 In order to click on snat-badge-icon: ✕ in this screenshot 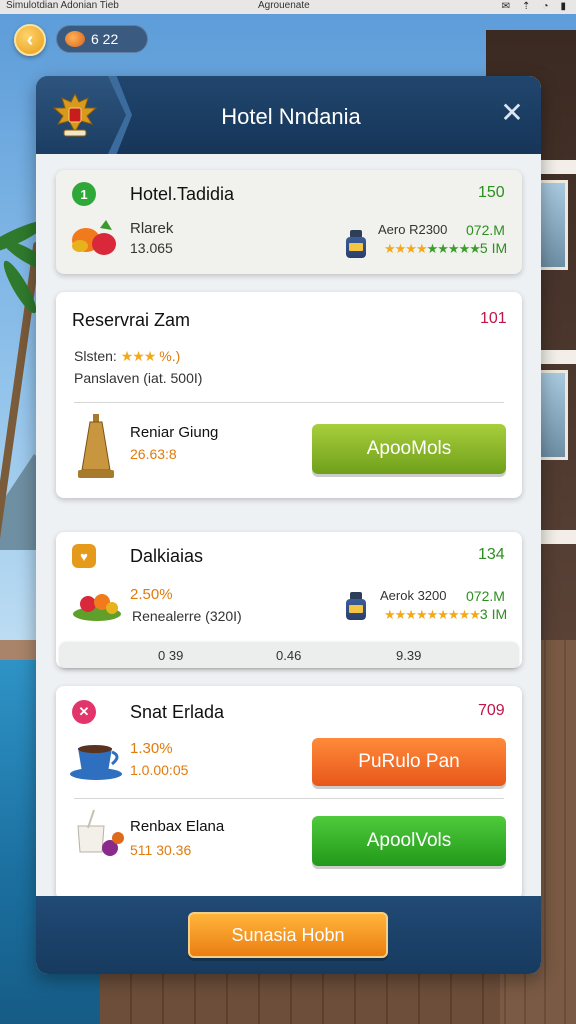, I will do `click(84, 712)`.